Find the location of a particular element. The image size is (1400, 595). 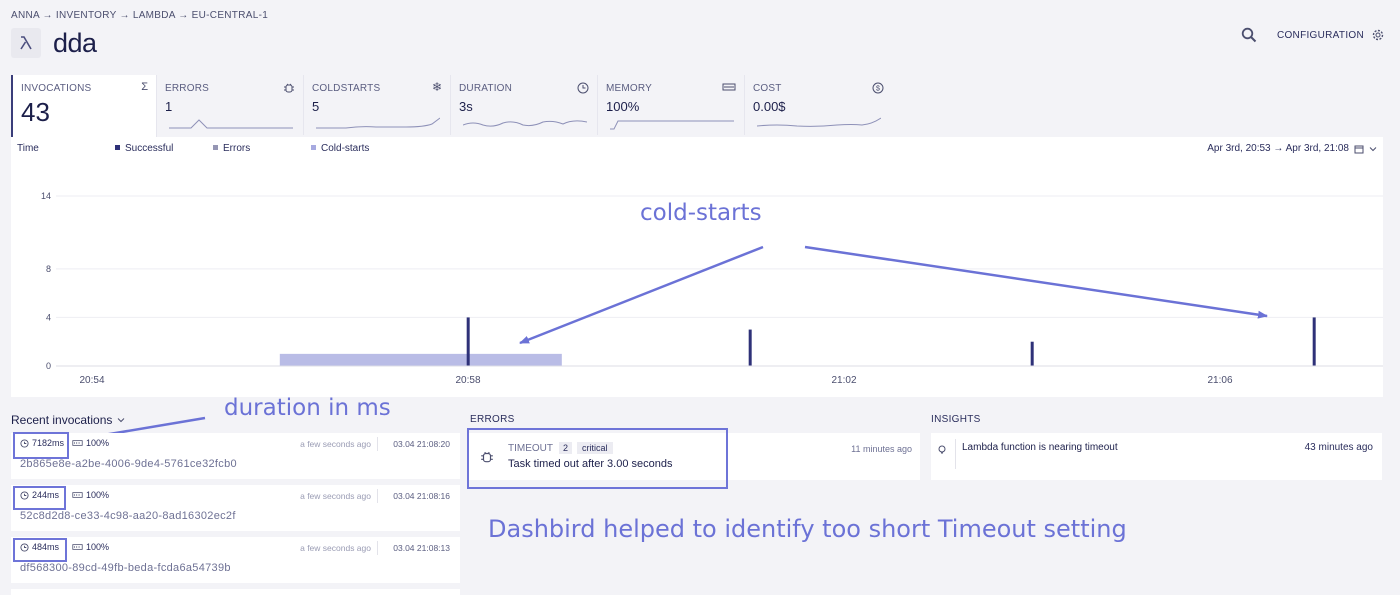

annotation-coldstarts: cold-starts is located at coordinates (701, 213).